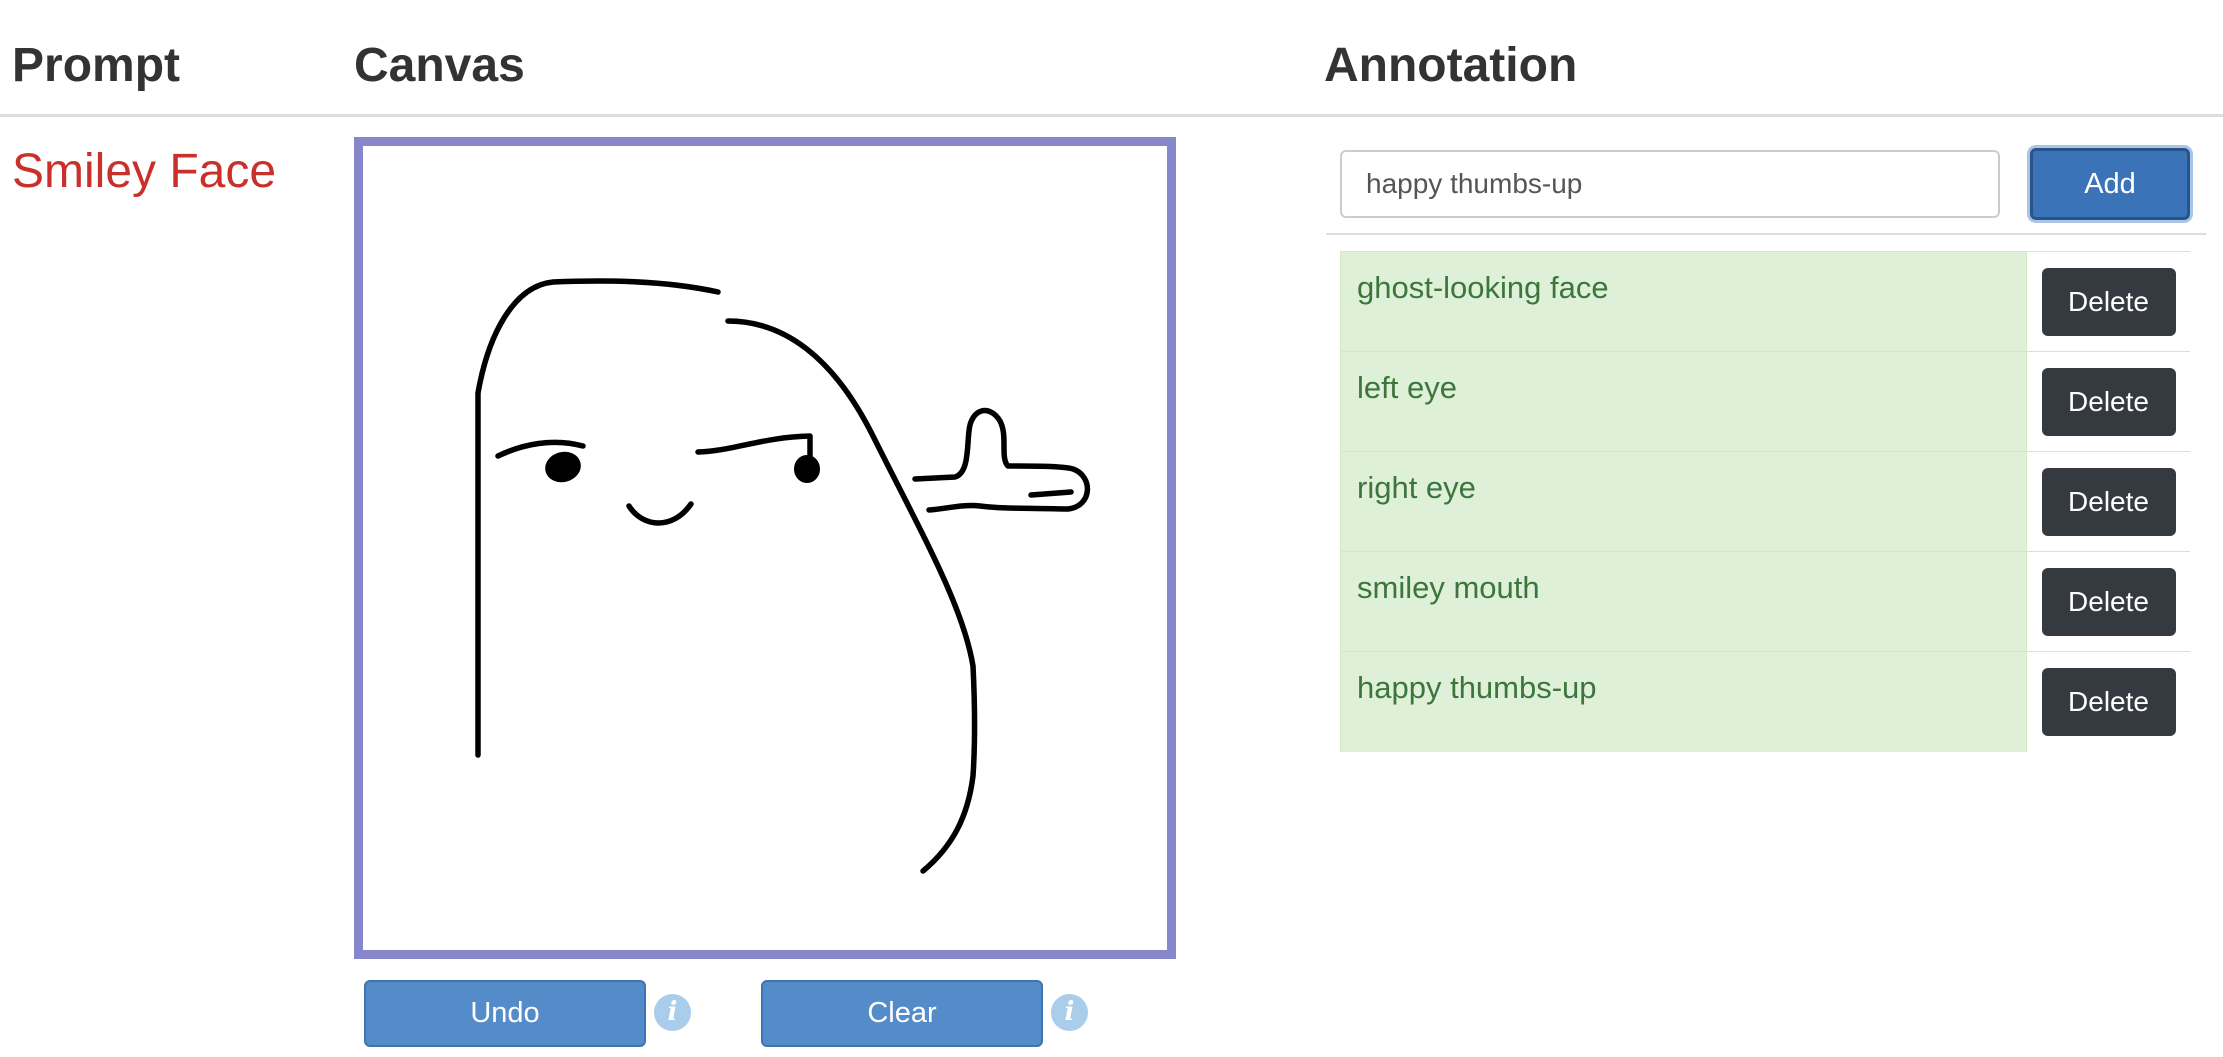  Describe the element at coordinates (1683, 501) in the screenshot. I see `annotation-label-cell: right eye` at that location.